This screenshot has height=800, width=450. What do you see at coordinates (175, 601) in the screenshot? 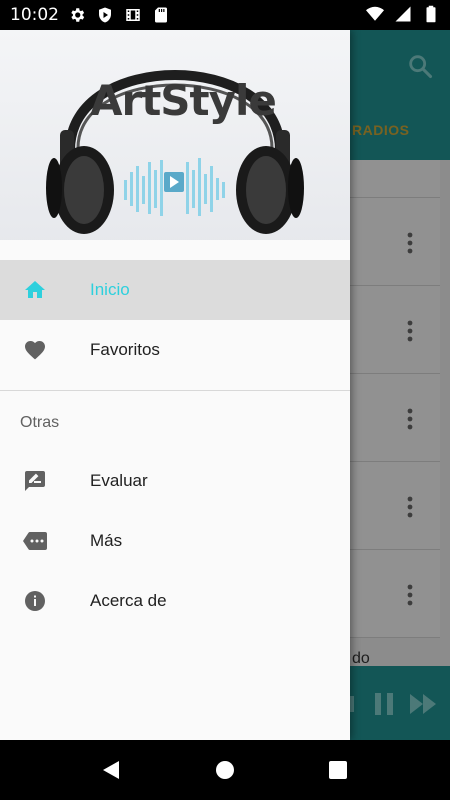
I see `drawer-item-acerca-de: Acerca de` at bounding box center [175, 601].